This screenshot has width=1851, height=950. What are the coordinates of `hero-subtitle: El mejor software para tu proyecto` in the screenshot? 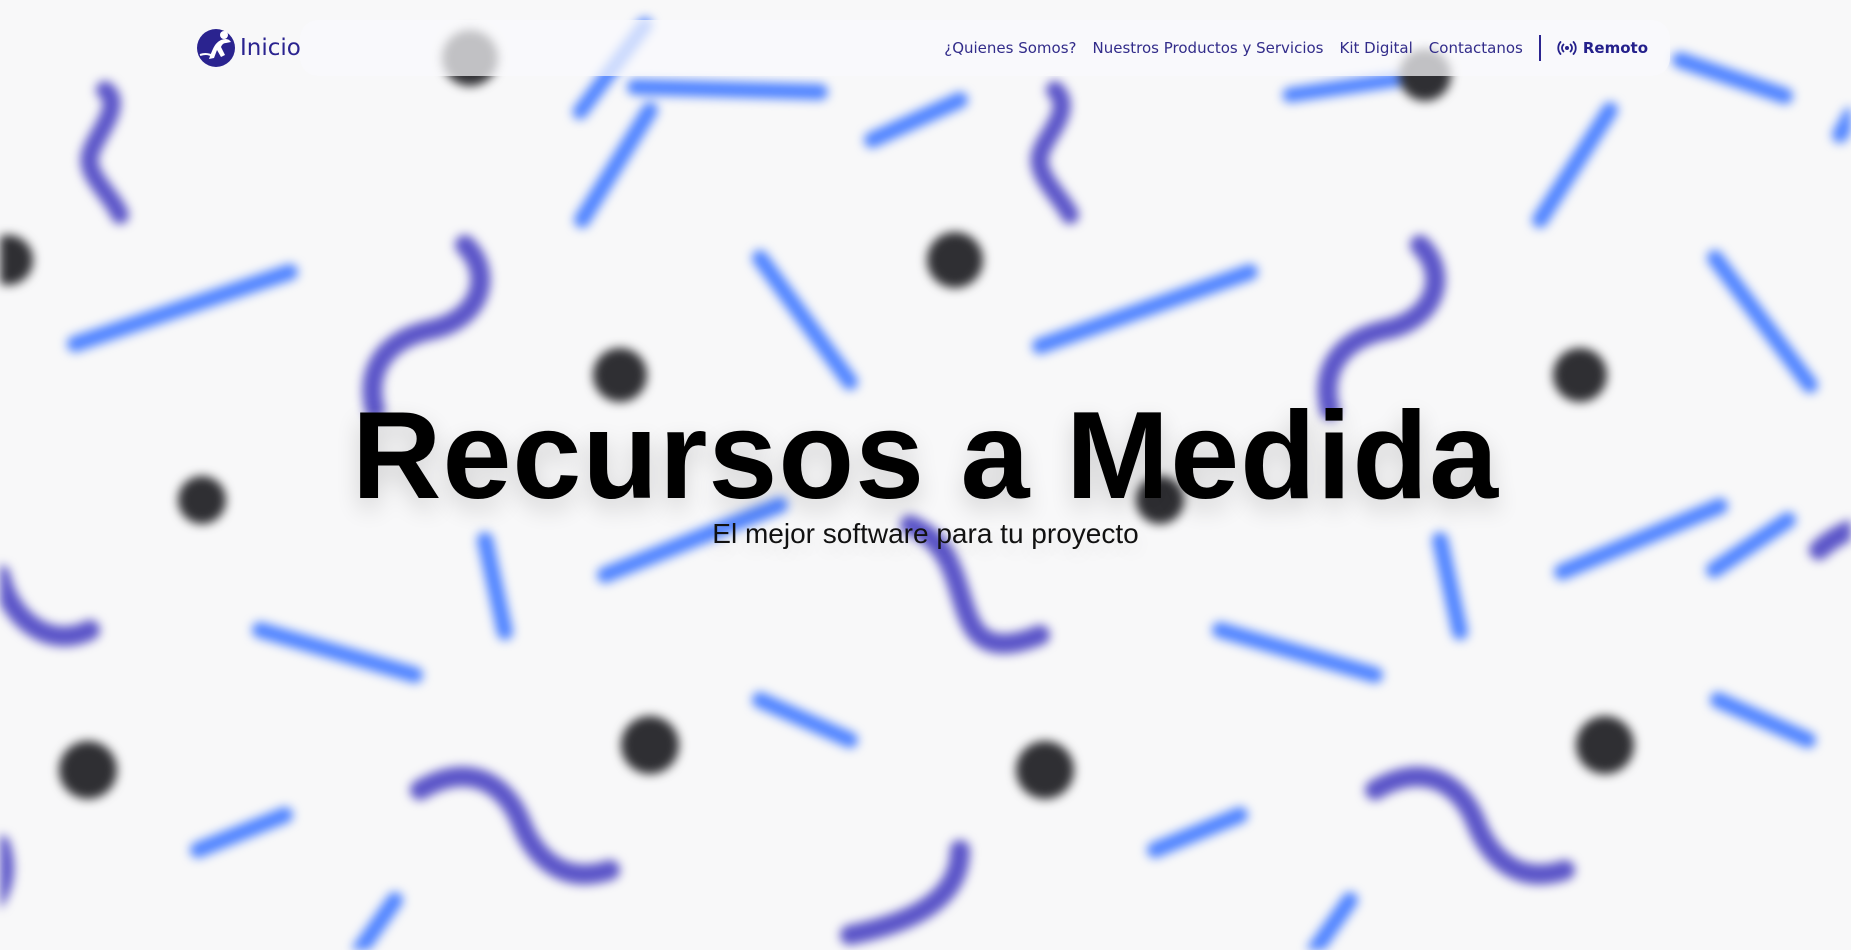 It's located at (925, 533).